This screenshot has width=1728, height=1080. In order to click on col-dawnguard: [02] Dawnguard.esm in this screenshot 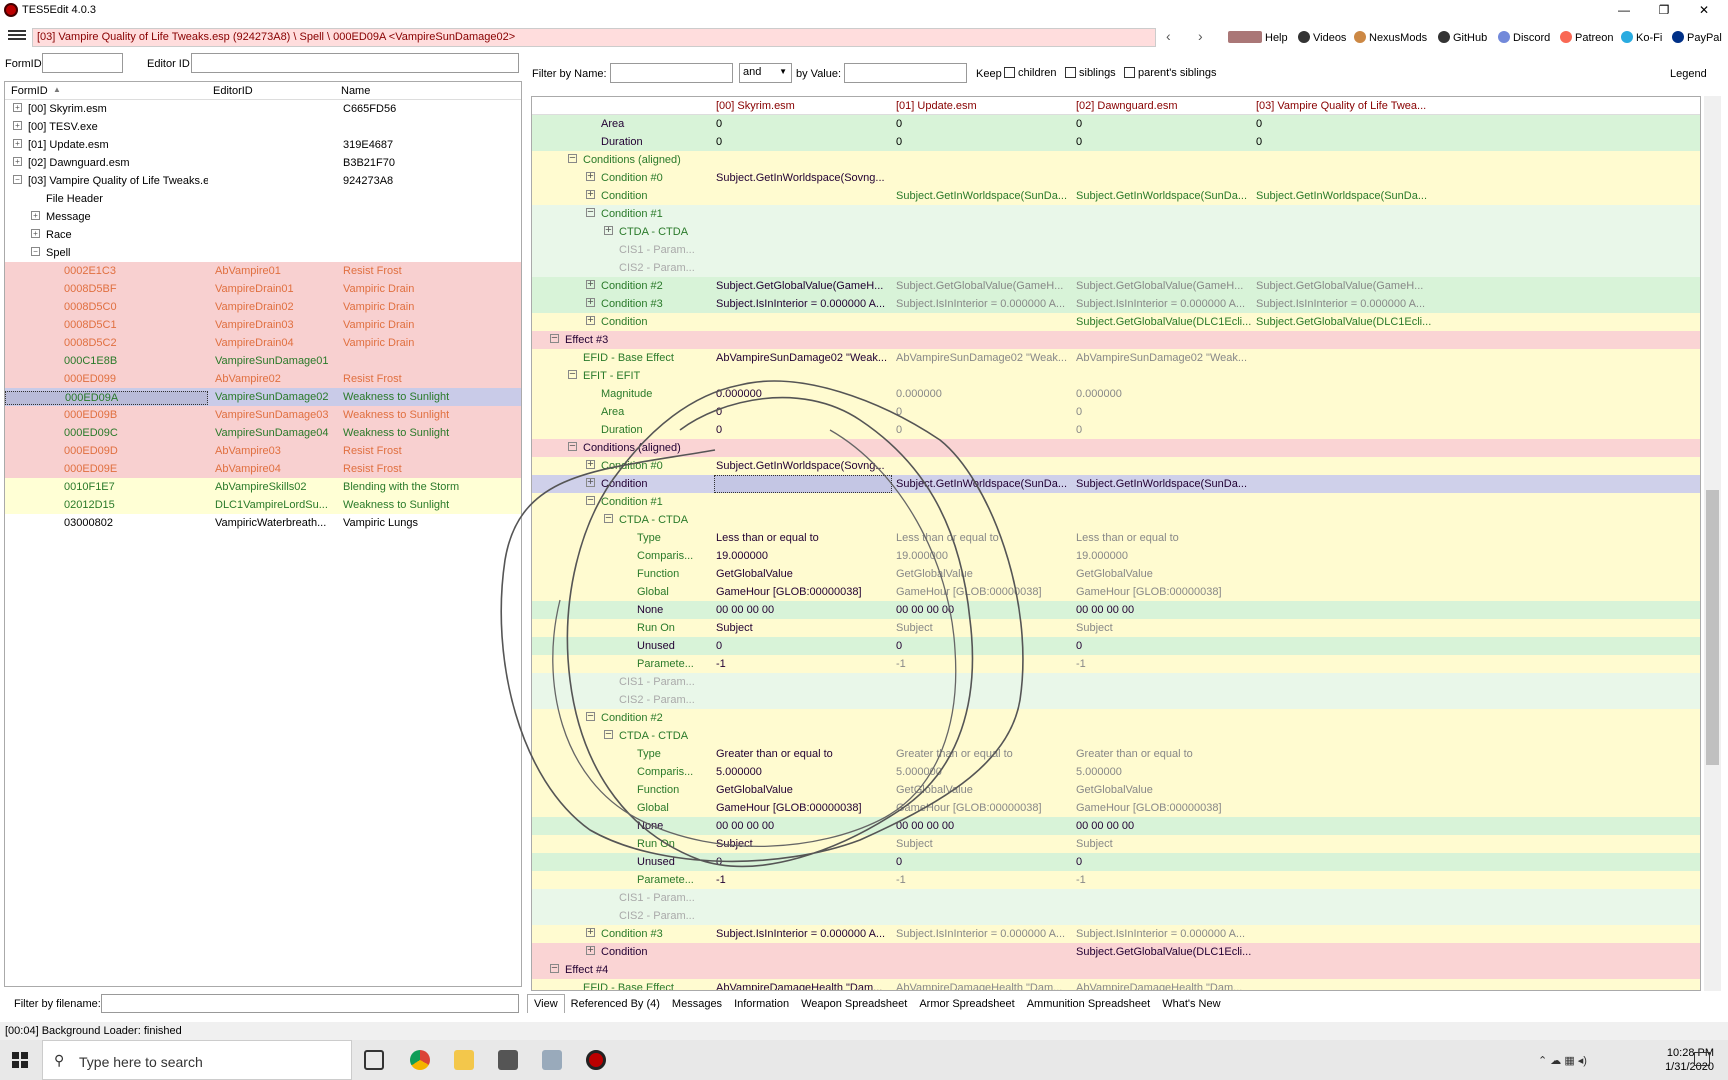, I will do `click(1164, 106)`.